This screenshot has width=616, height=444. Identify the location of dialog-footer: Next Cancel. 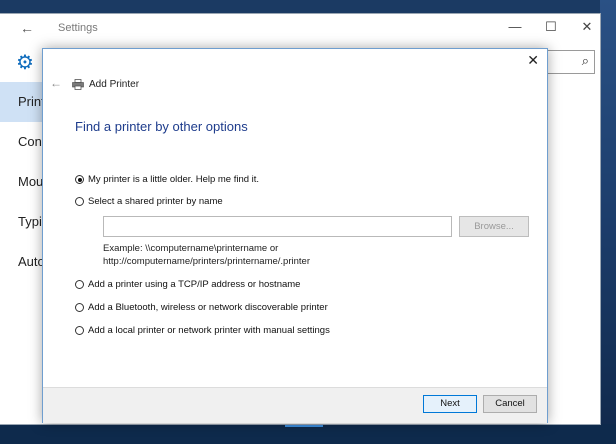
(295, 405).